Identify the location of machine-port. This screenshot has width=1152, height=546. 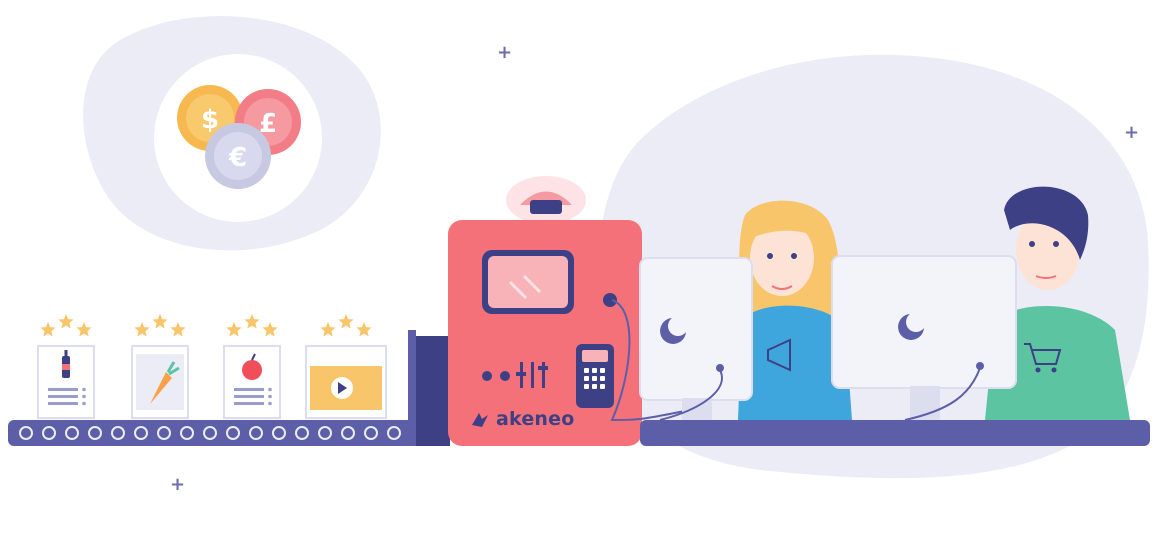
(610, 300).